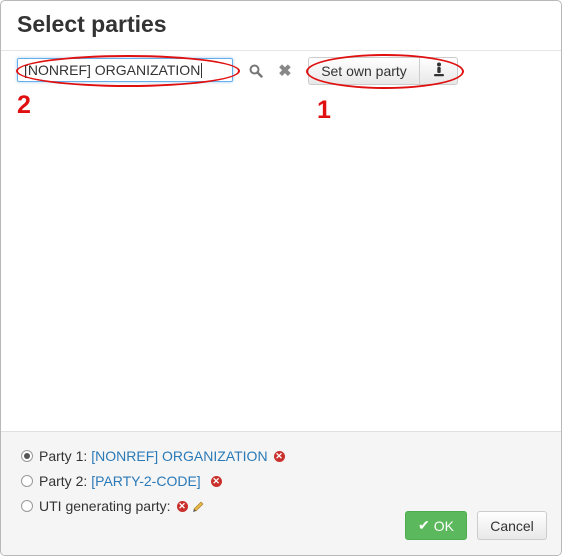  I want to click on clear-icon: ✖, so click(285, 71).